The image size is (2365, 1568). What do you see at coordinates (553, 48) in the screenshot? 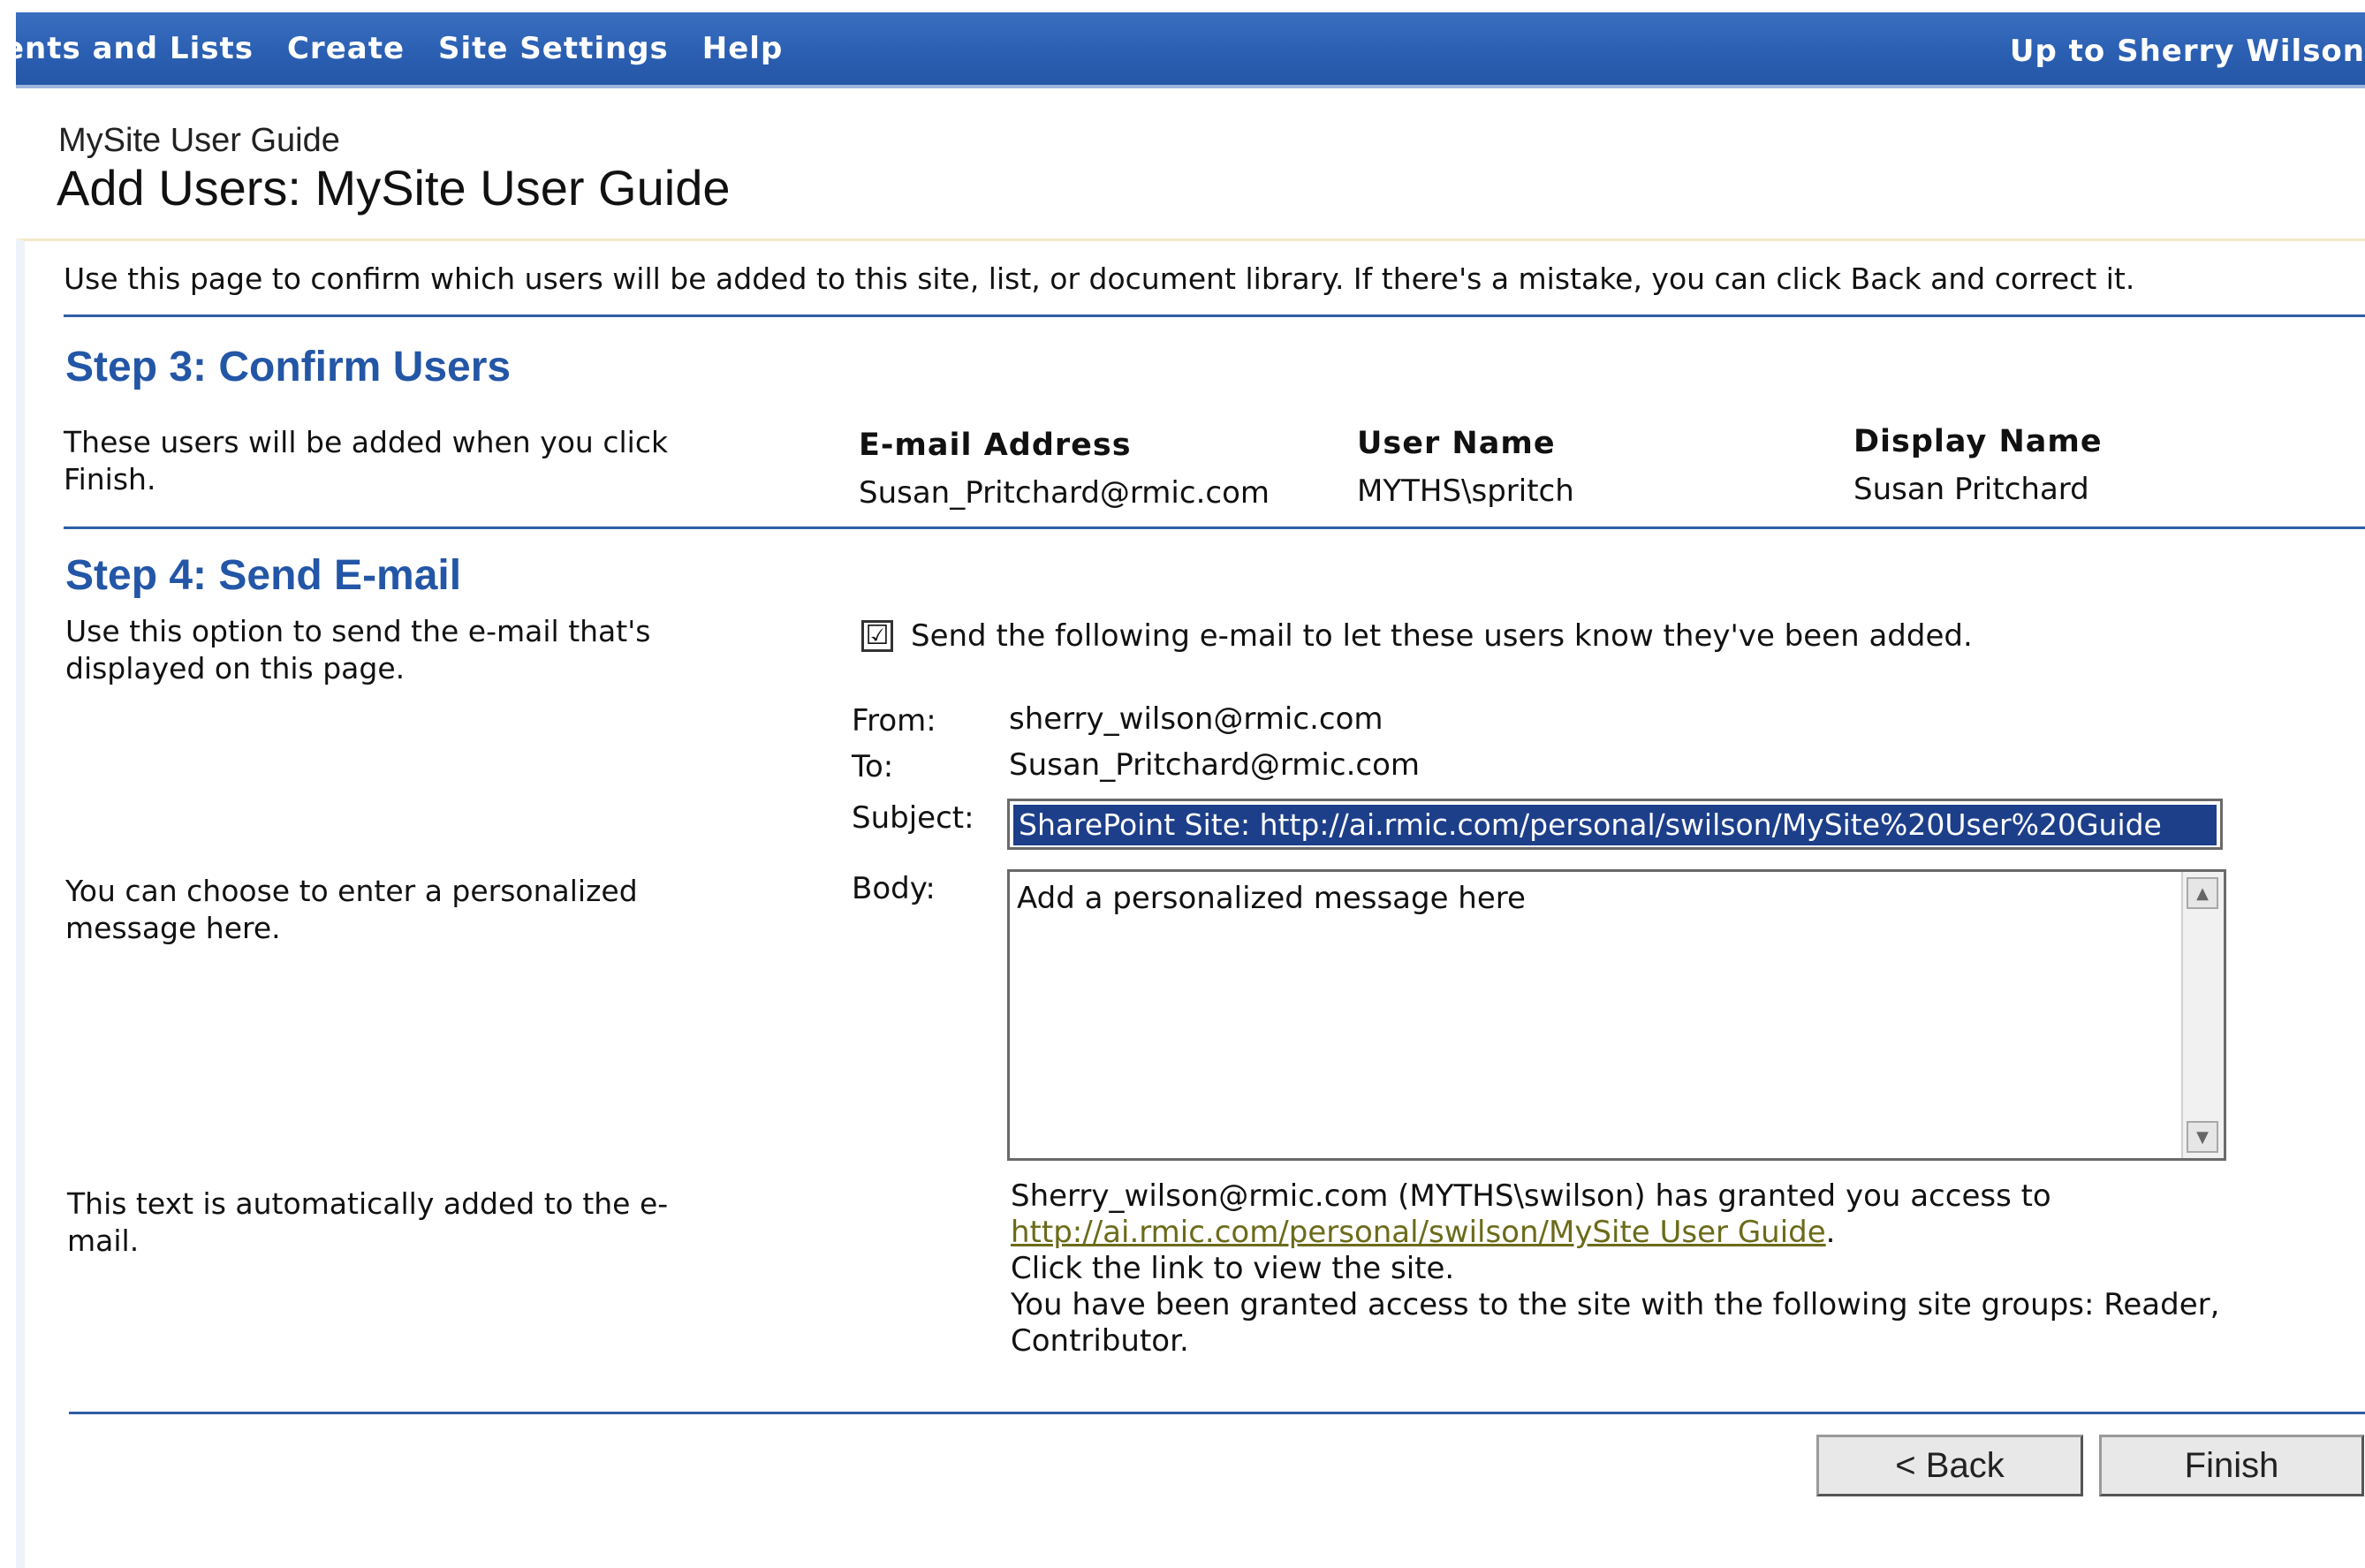
I see `nav-item-site-settings: Site Settings` at bounding box center [553, 48].